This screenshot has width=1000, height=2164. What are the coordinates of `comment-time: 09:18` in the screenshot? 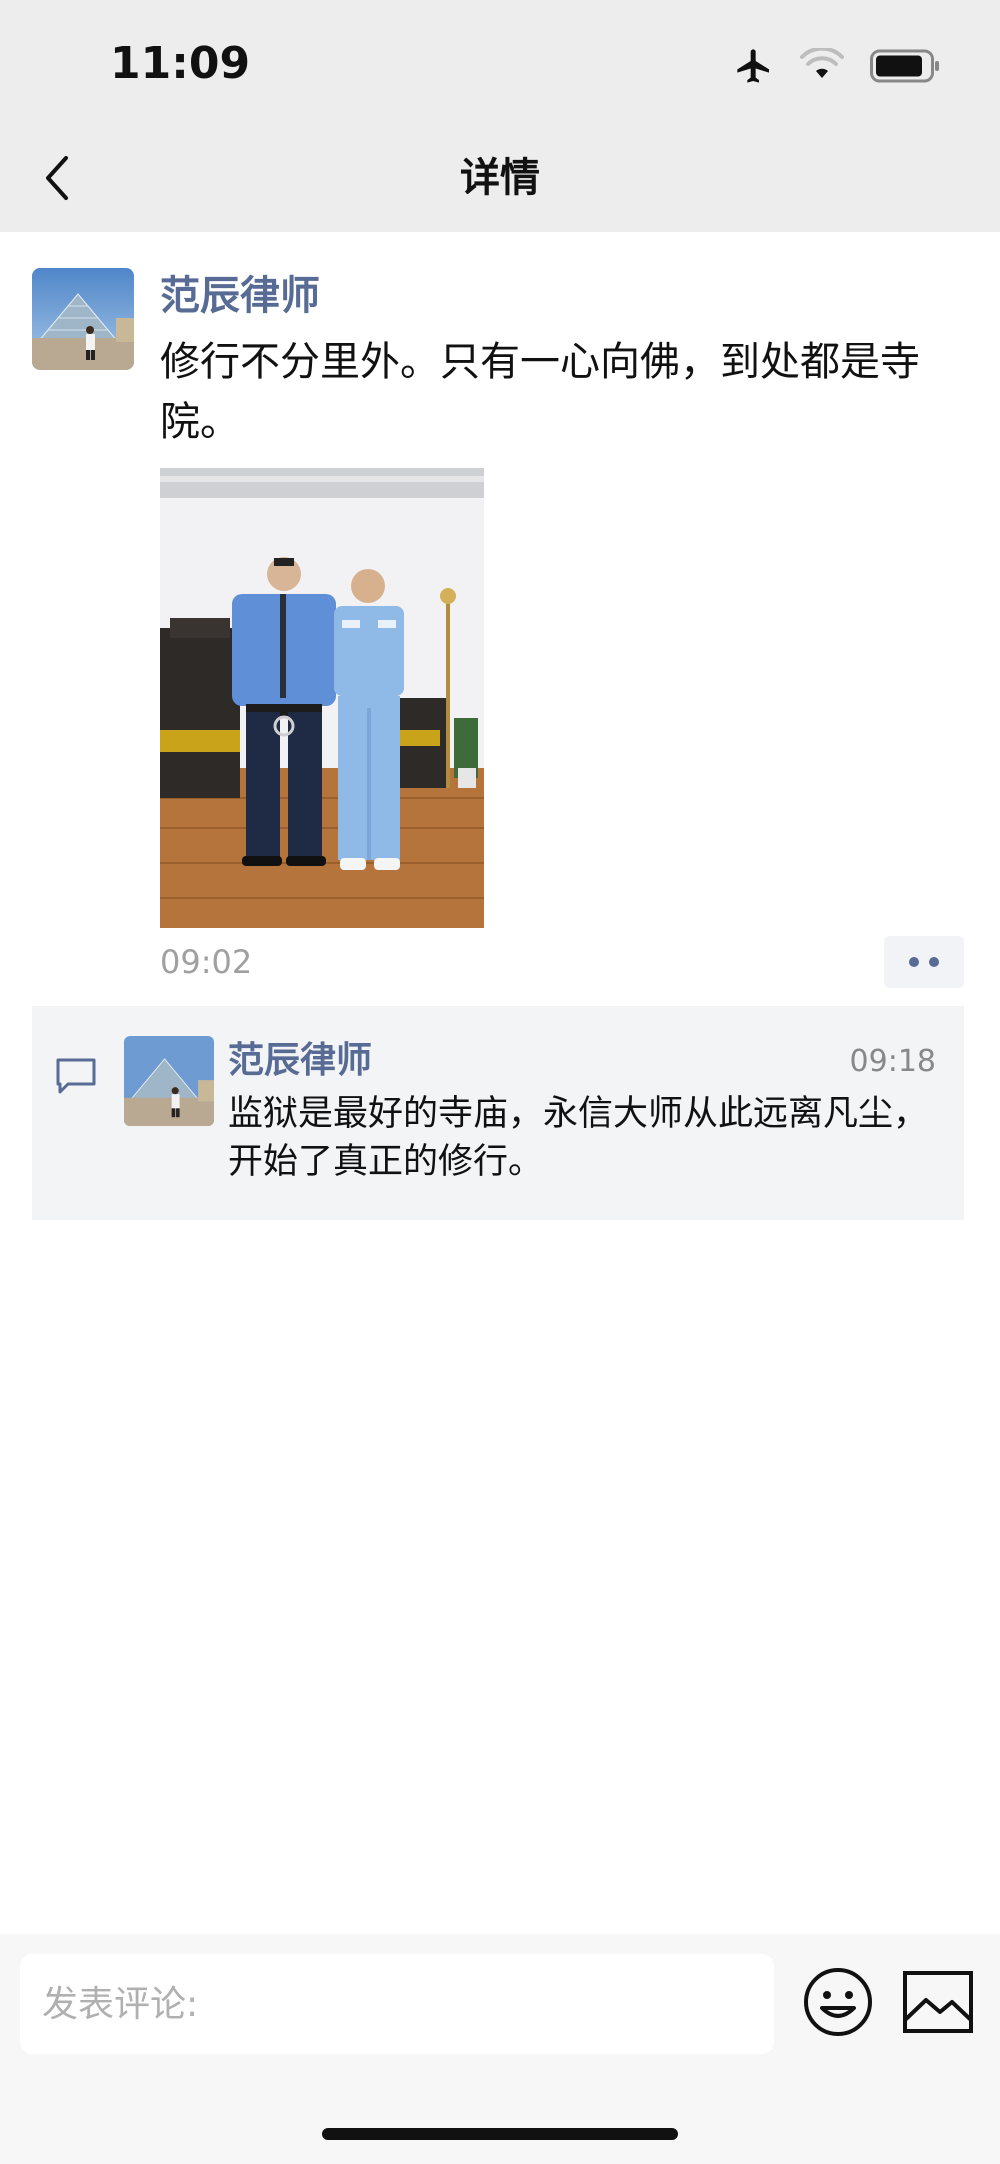 It's located at (892, 1061).